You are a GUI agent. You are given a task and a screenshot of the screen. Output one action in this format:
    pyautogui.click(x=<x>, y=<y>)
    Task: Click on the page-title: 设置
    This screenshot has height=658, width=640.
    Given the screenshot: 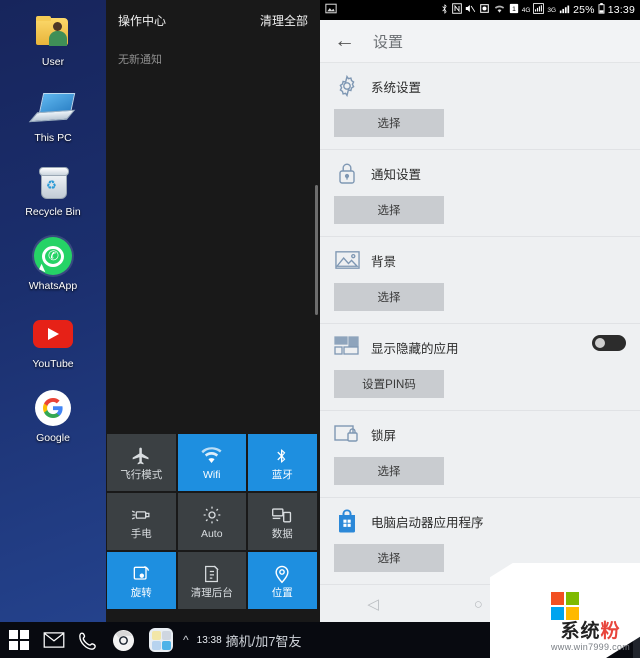 What is the action you would take?
    pyautogui.click(x=388, y=42)
    